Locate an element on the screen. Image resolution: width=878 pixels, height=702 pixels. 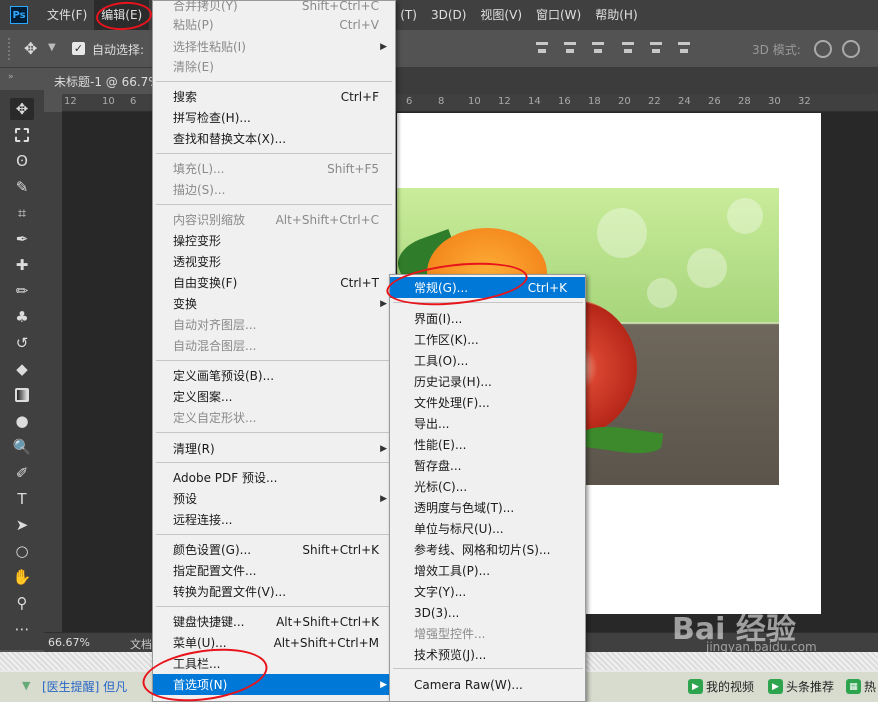
menu-item-keyboard-shortcuts: 键盘快捷键... Alt+Shift+Ctrl+K is located at coordinates (274, 621).